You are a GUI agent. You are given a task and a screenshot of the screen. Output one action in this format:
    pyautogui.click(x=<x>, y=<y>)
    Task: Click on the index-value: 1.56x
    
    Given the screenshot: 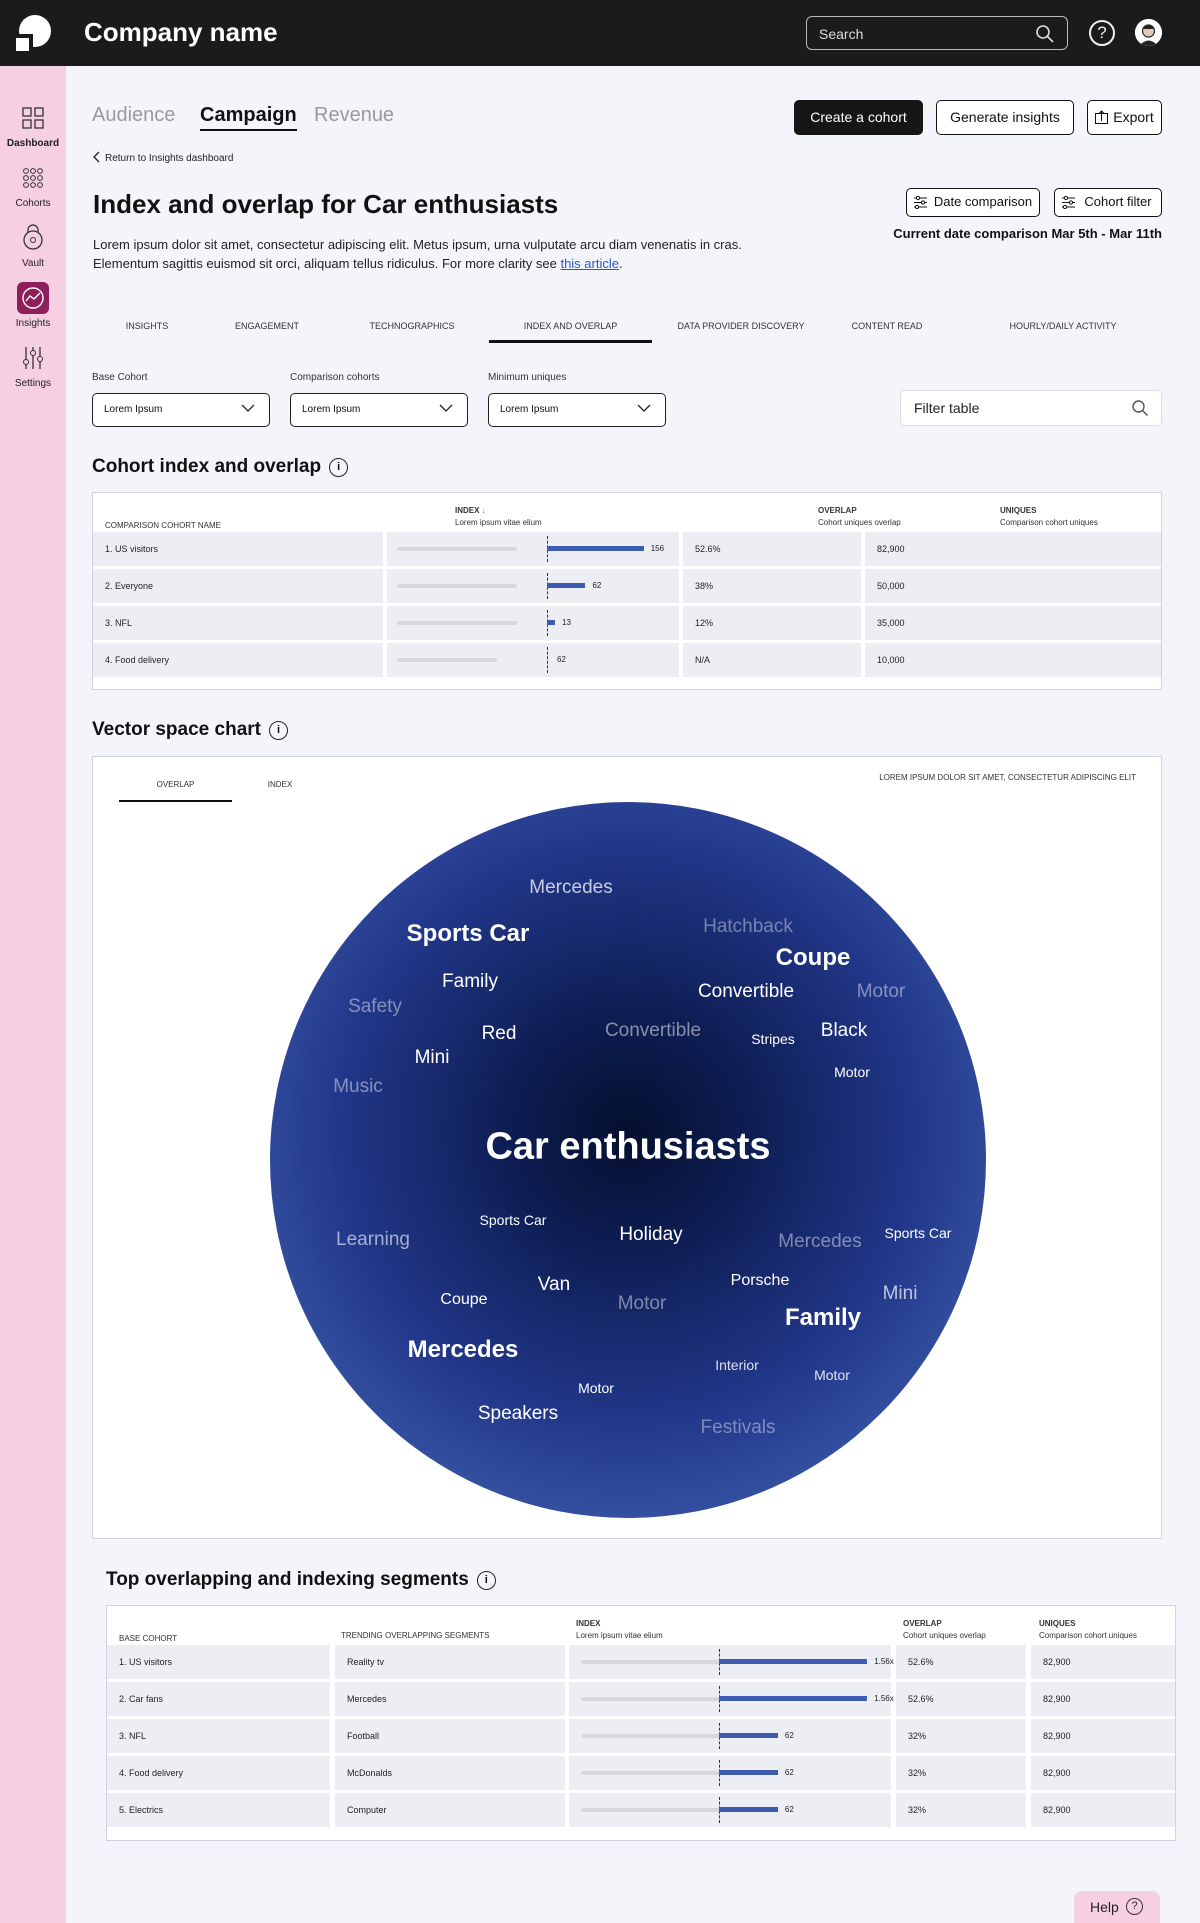 What is the action you would take?
    pyautogui.click(x=884, y=1698)
    